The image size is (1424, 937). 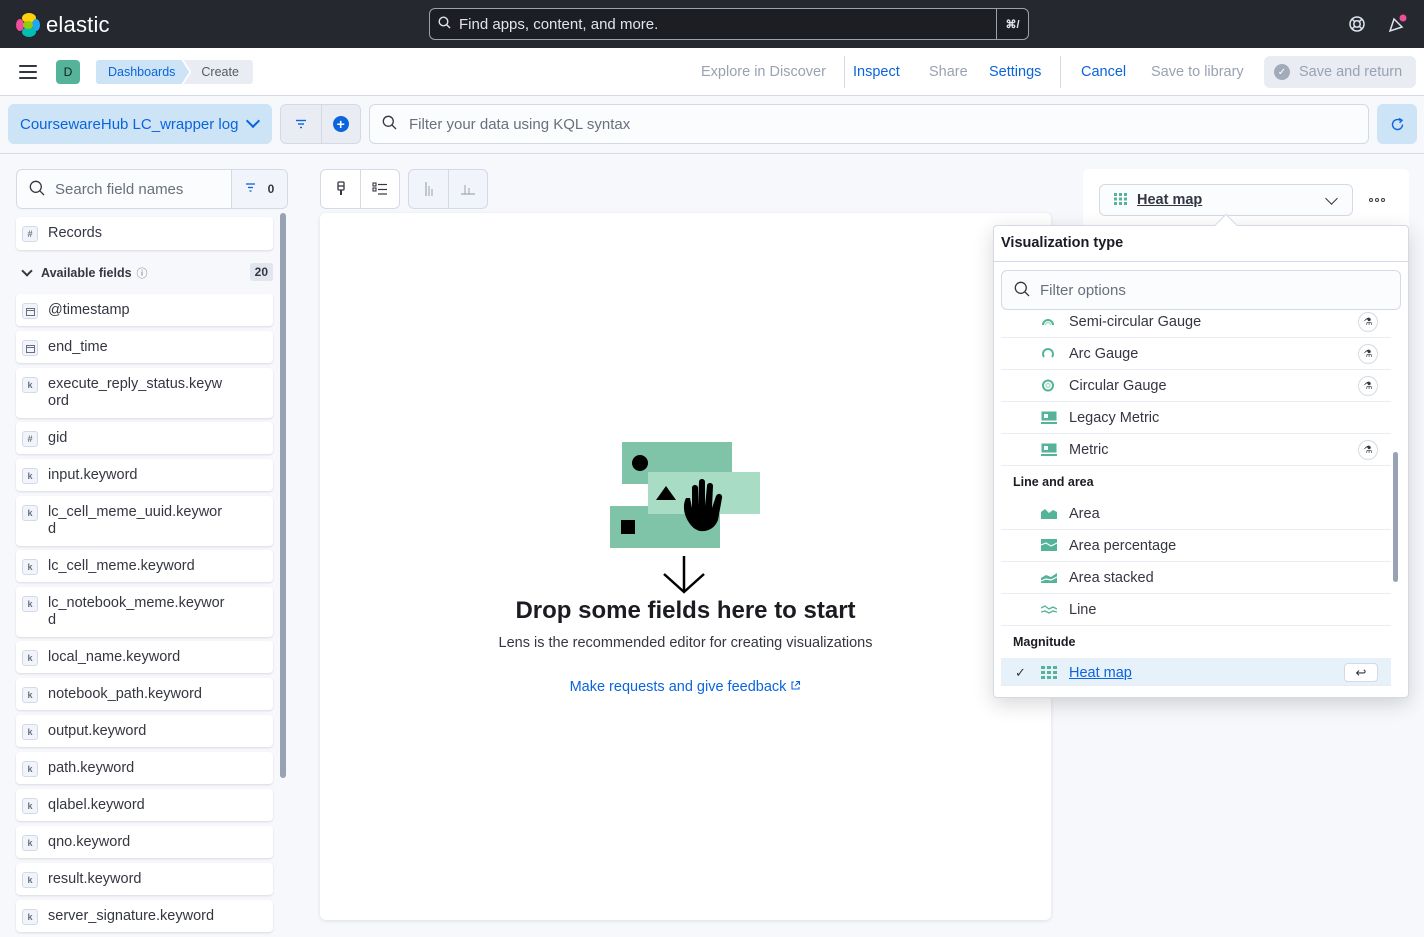 What do you see at coordinates (1020, 672) in the screenshot?
I see `check-icon: ✓` at bounding box center [1020, 672].